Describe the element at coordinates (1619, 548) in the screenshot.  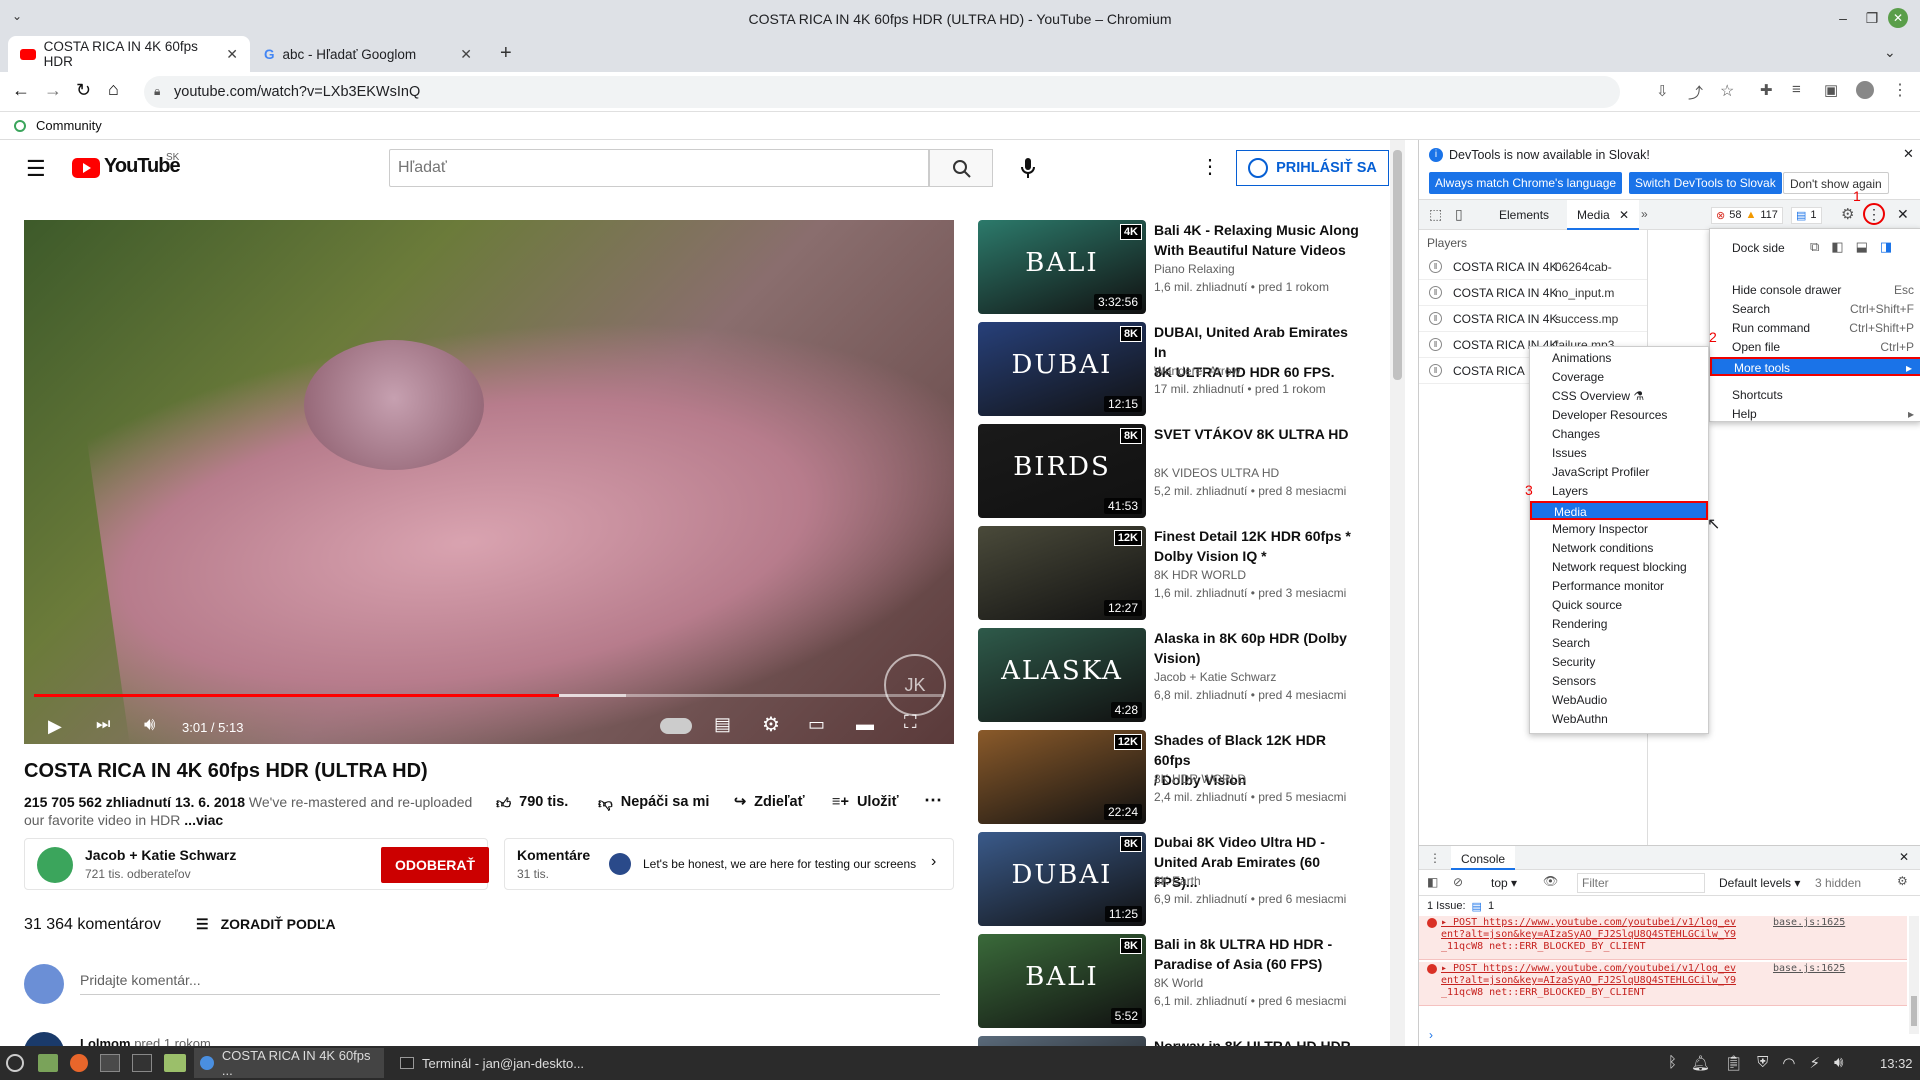
I see `more-tools-item-network-conditions: Network conditions` at that location.